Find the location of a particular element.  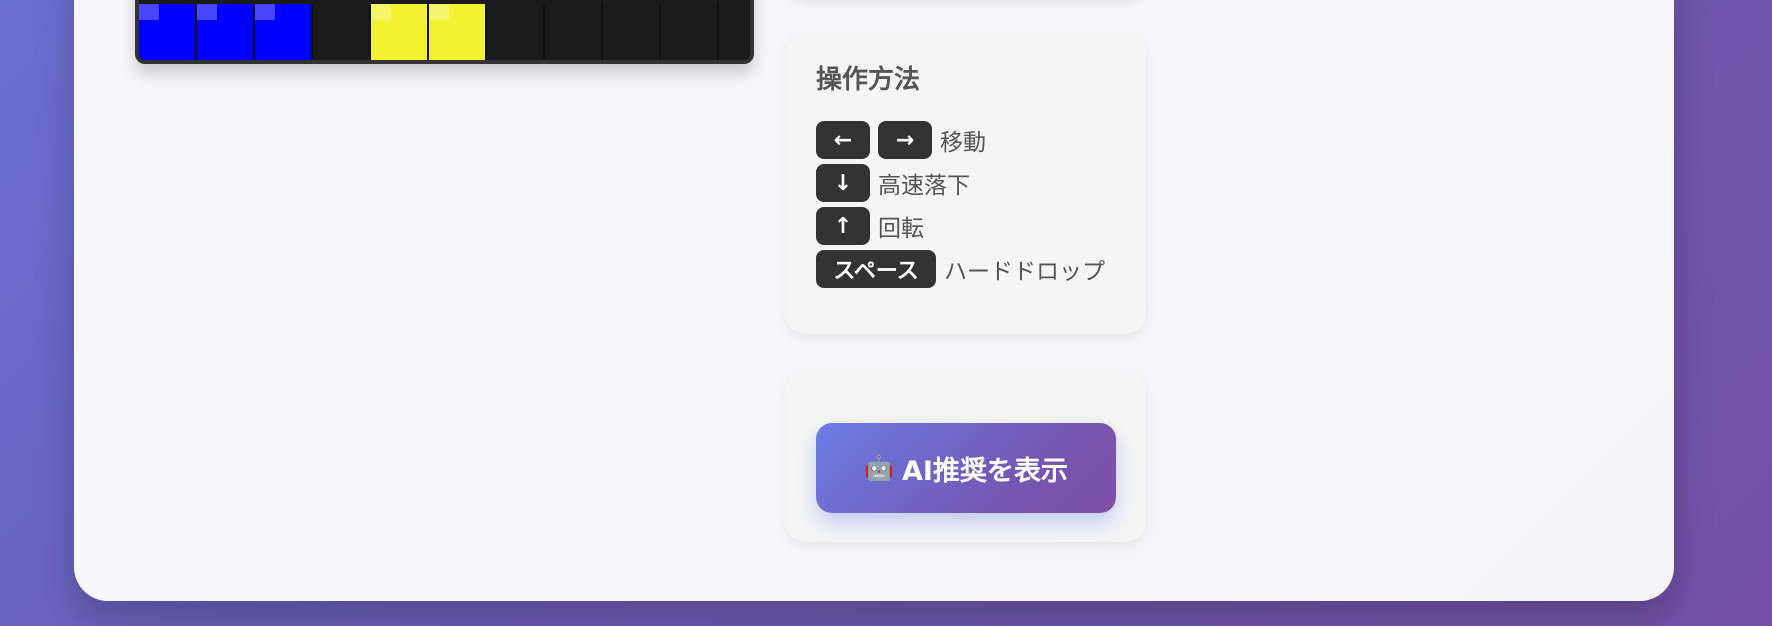

control-row-move: ← → 移動 is located at coordinates (966, 140).